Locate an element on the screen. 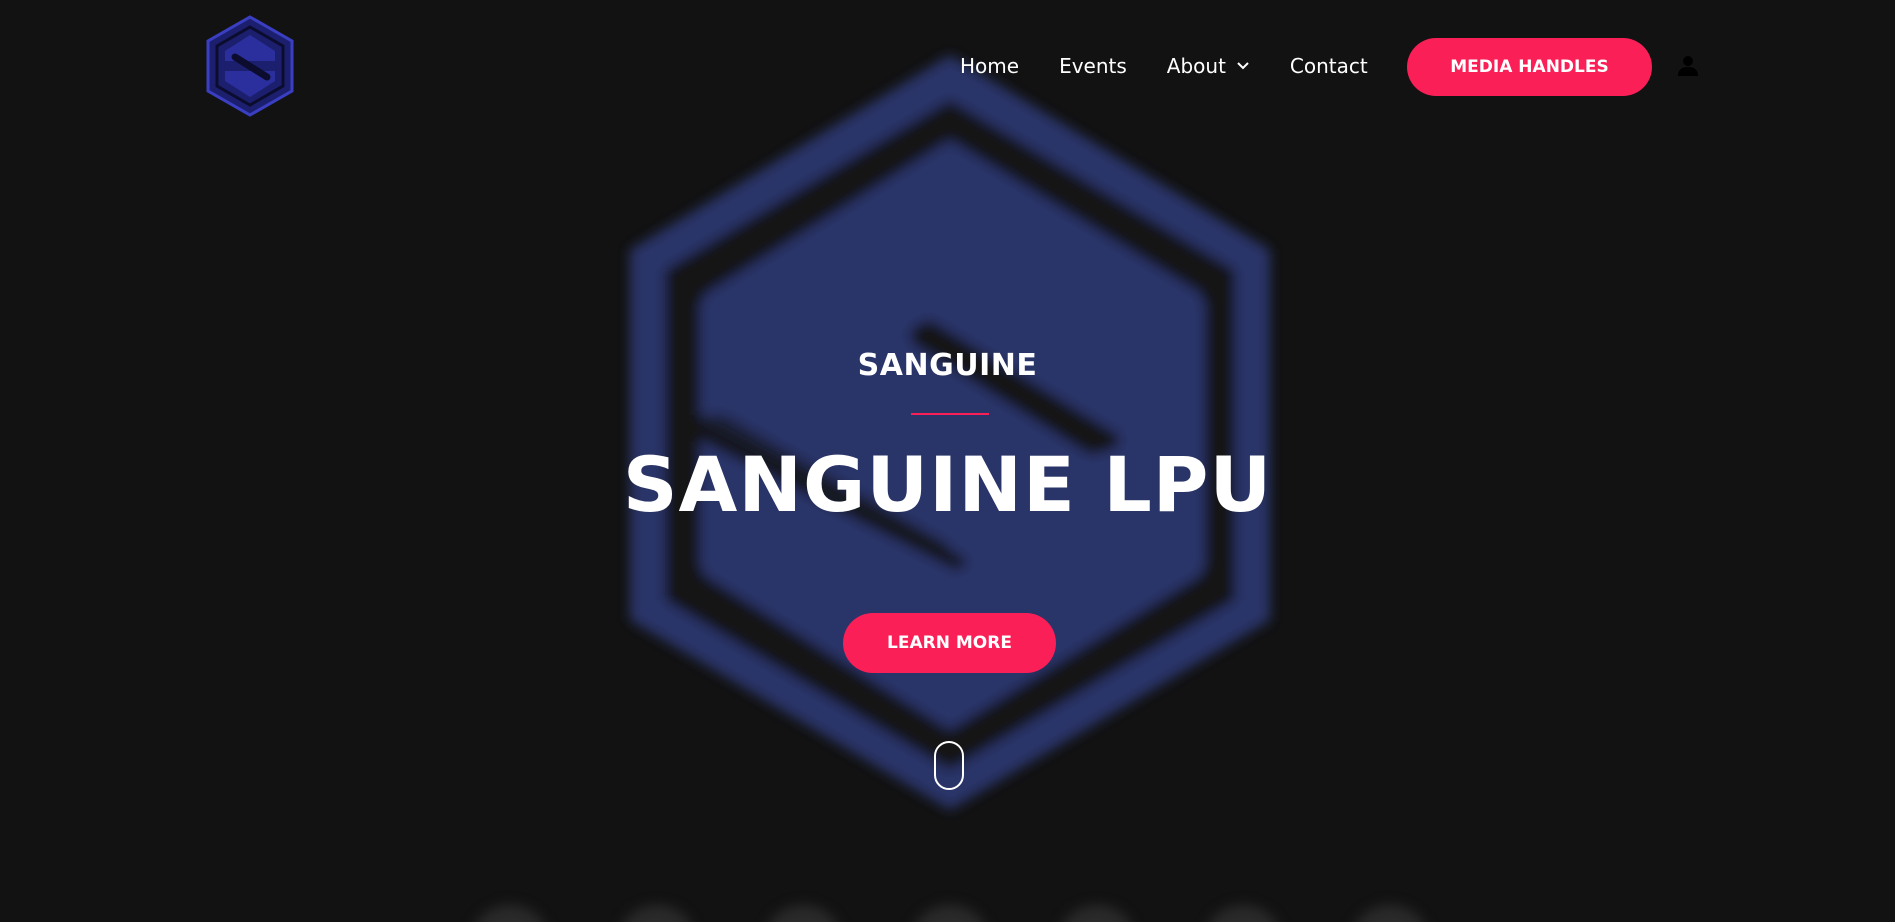 The height and width of the screenshot is (922, 1895). learn-more-button: LEARN MORE is located at coordinates (949, 643).